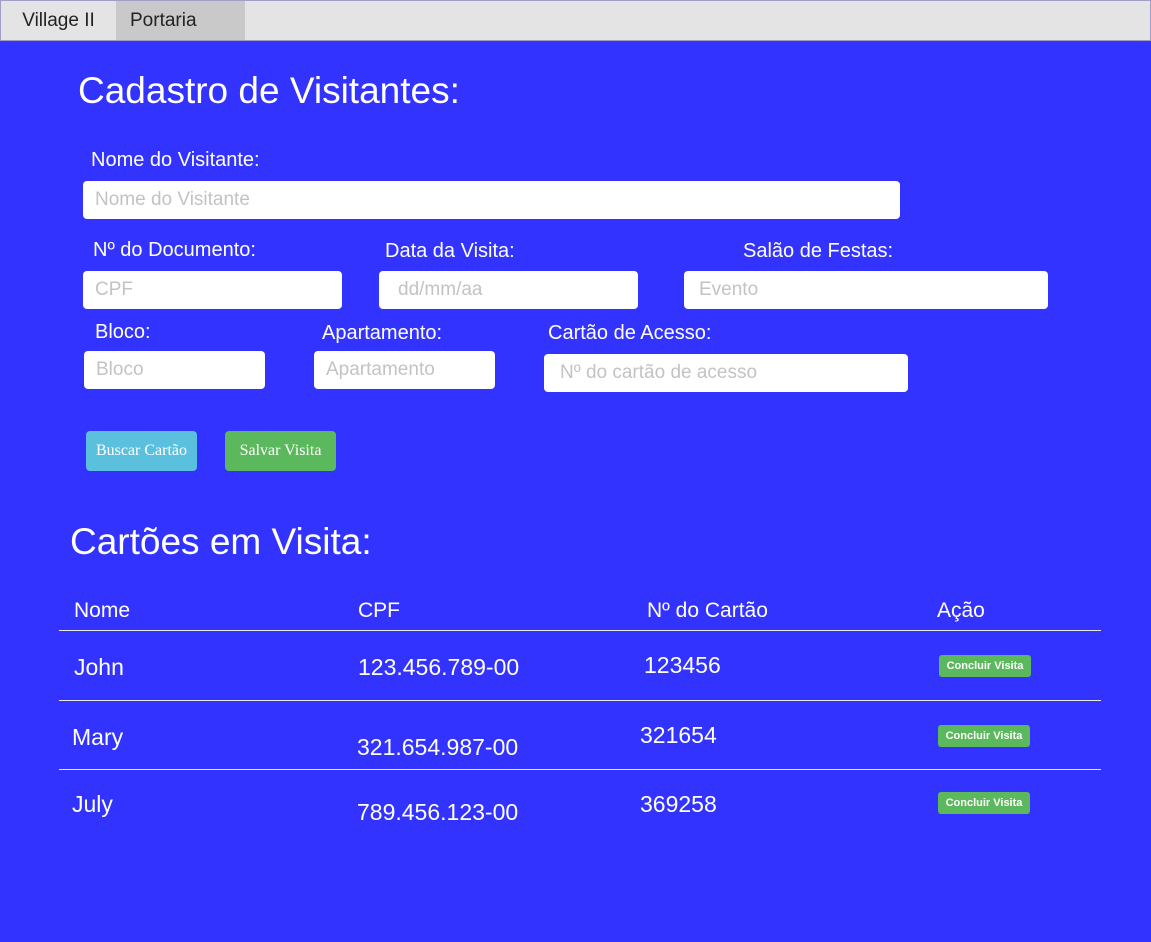 This screenshot has height=942, width=1151. What do you see at coordinates (450, 251) in the screenshot?
I see `data-label: Data da Visita:` at bounding box center [450, 251].